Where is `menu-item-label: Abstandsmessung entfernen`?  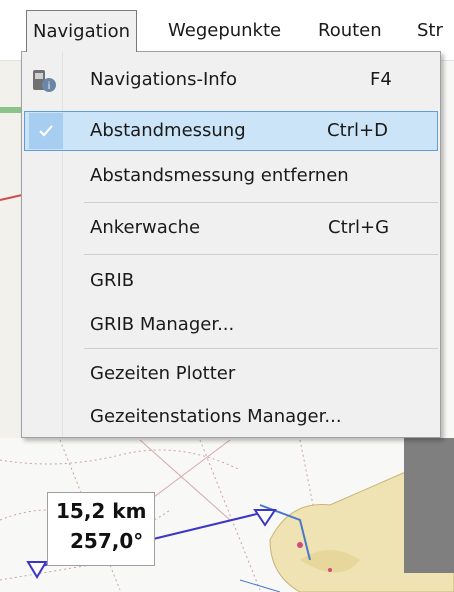 menu-item-label: Abstandsmessung entfernen is located at coordinates (219, 175).